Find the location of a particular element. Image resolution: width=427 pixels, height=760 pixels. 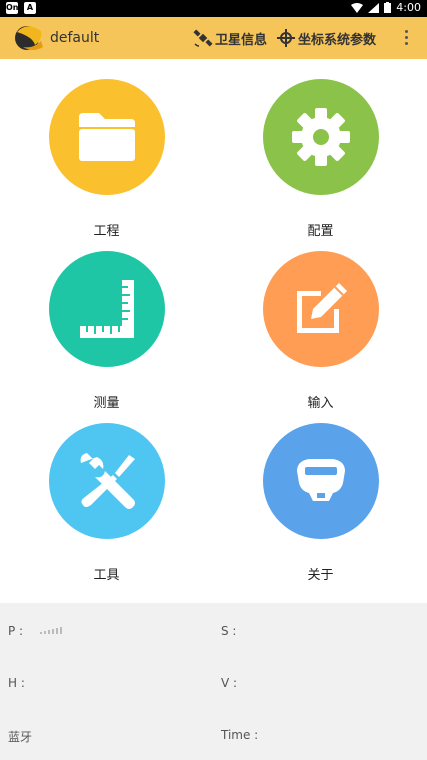

about-icon-circle is located at coordinates (321, 481).